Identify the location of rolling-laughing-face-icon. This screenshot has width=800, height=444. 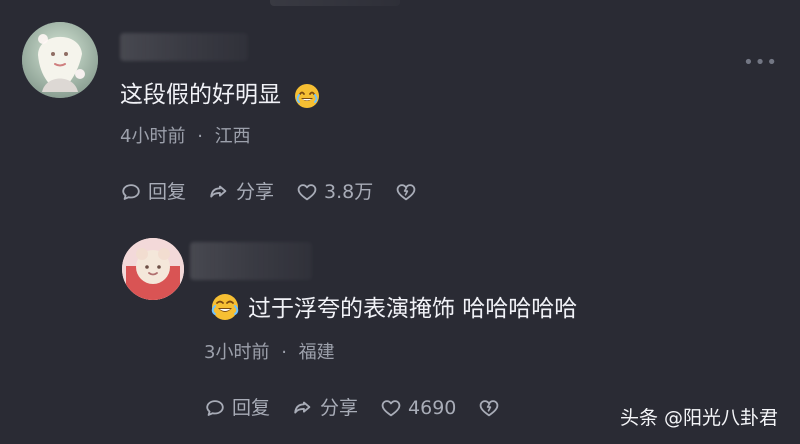
(225, 307).